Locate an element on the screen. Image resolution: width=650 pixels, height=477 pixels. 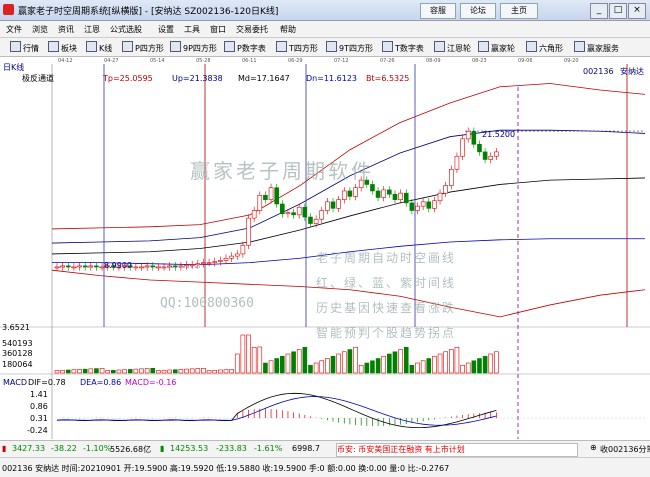
toolbar-p-table: P数字表 is located at coordinates (245, 47).